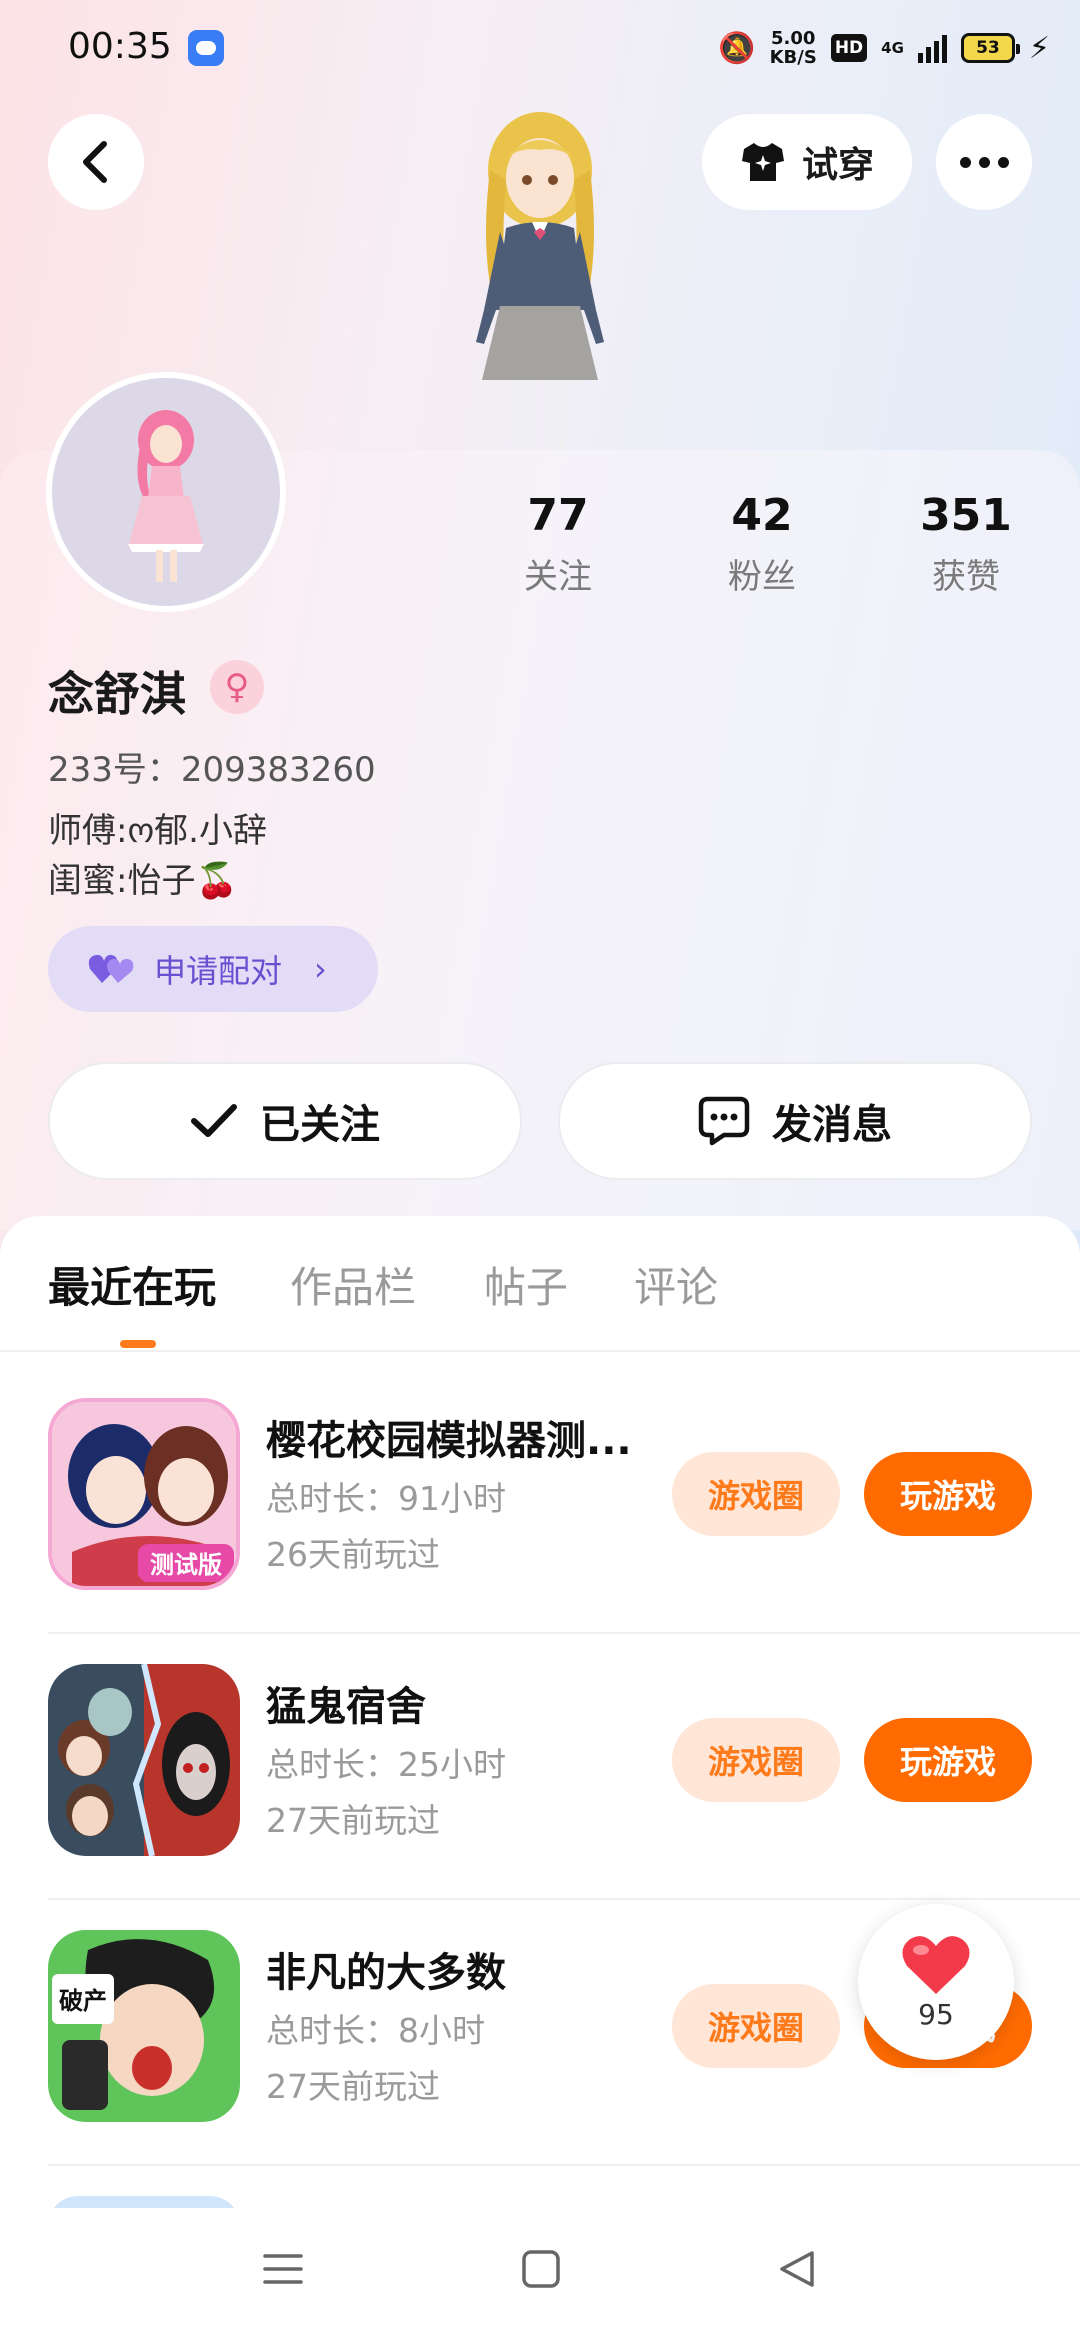  Describe the element at coordinates (540, 1351) in the screenshot. I see `tab-divider` at that location.